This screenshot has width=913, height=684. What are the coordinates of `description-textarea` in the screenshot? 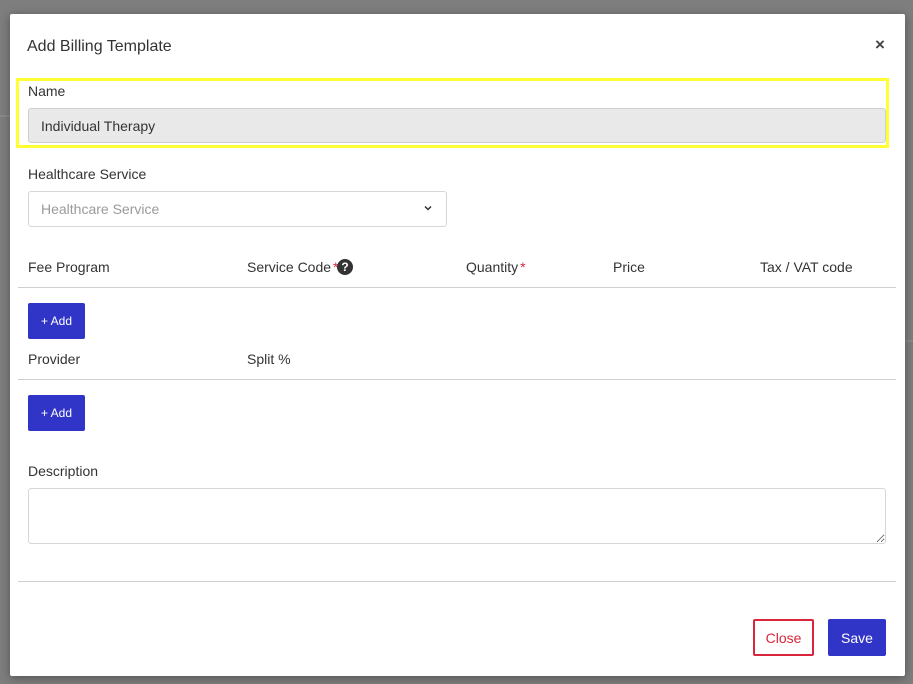 It's located at (457, 516).